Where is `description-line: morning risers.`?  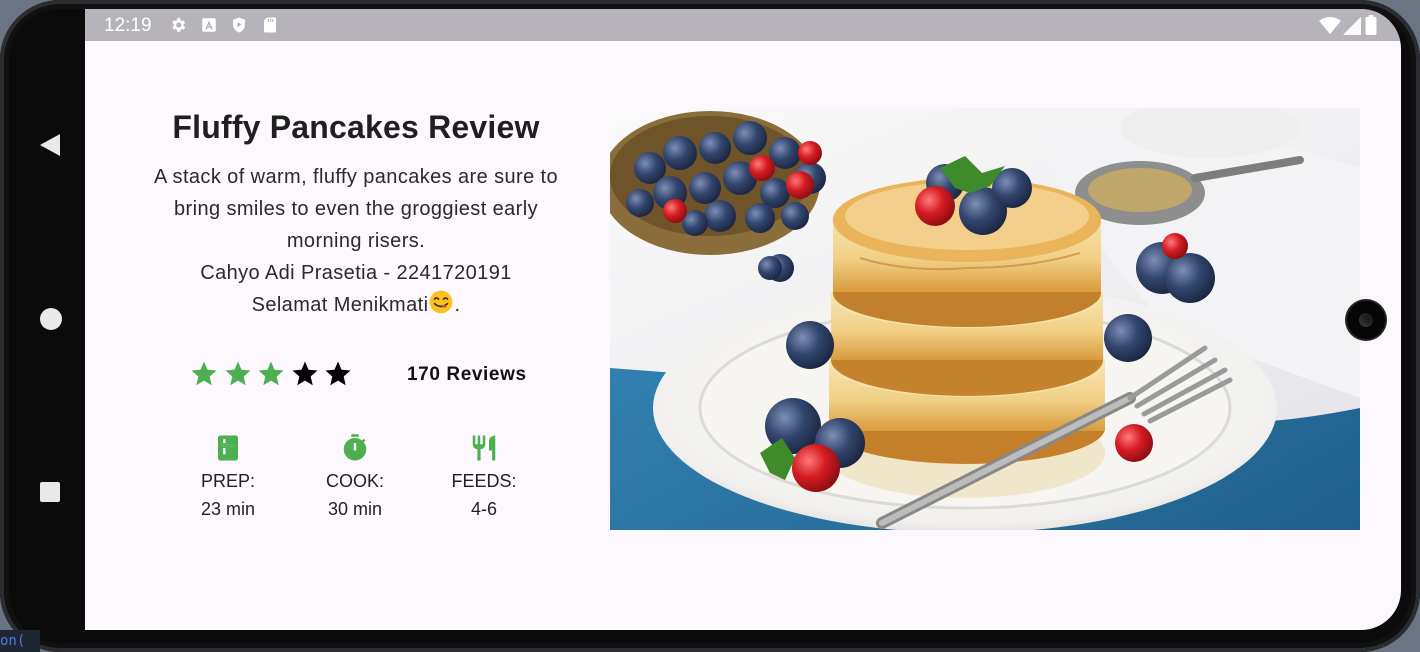
description-line: morning risers. is located at coordinates (356, 241).